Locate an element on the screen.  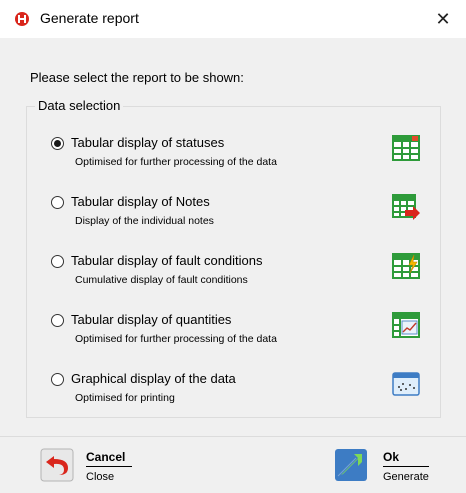
table-status-icon is located at coordinates (406, 148).